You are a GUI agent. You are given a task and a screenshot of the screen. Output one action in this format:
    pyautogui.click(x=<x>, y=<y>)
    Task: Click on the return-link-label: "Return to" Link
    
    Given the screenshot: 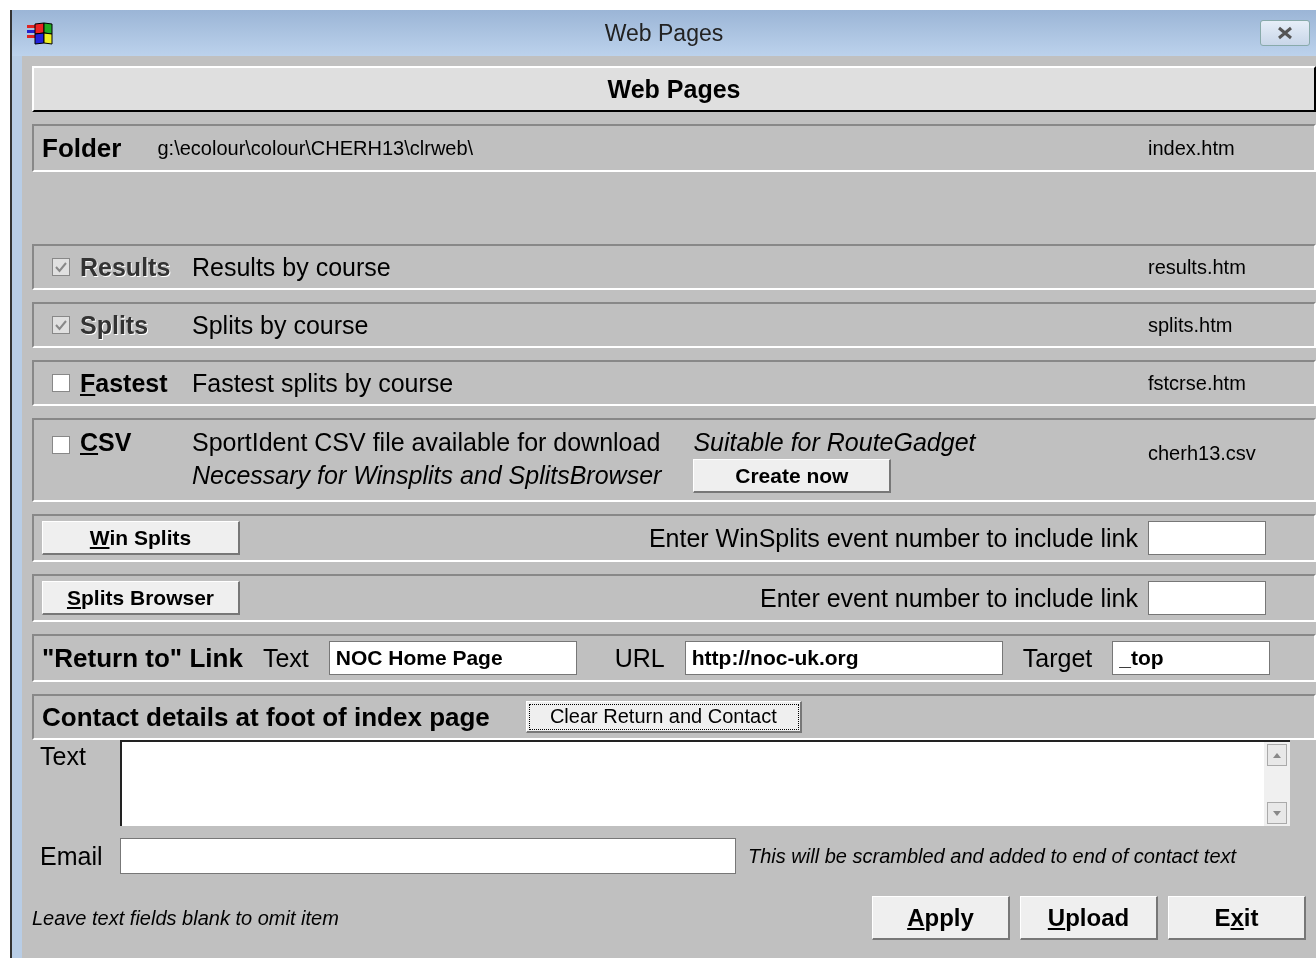 What is the action you would take?
    pyautogui.click(x=142, y=658)
    